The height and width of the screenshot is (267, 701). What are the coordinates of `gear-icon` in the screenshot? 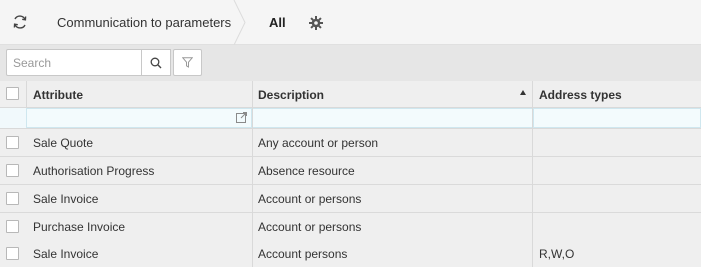 It's located at (316, 23).